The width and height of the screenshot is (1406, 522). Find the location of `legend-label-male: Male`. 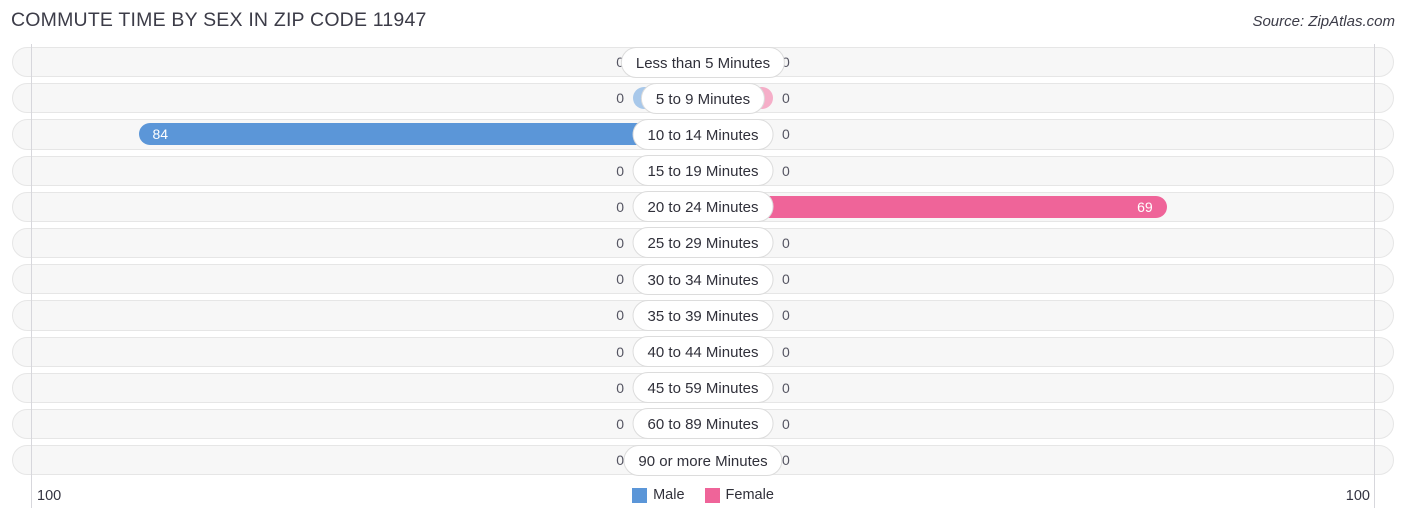

legend-label-male: Male is located at coordinates (669, 495).